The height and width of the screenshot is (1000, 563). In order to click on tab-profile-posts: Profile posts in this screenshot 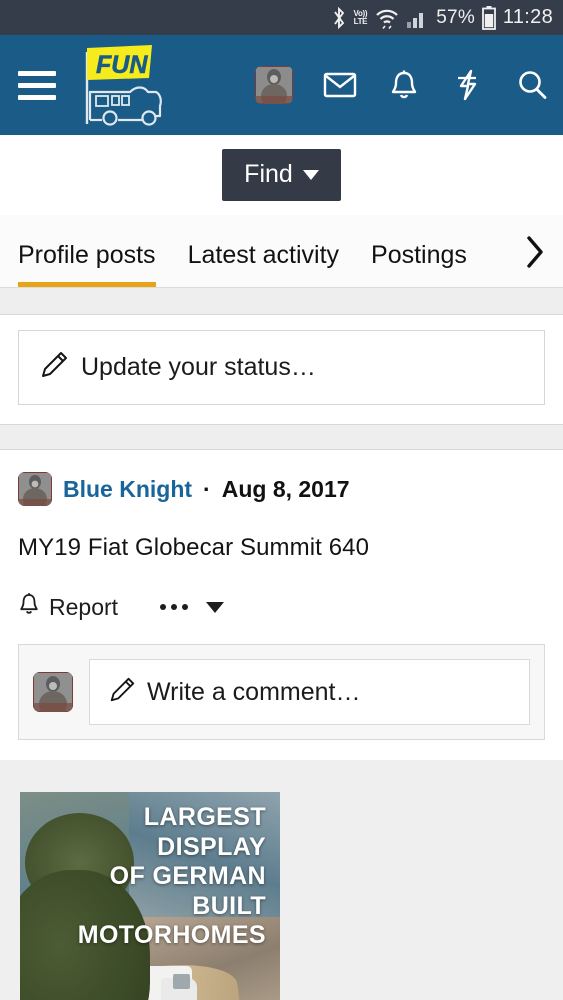, I will do `click(87, 264)`.